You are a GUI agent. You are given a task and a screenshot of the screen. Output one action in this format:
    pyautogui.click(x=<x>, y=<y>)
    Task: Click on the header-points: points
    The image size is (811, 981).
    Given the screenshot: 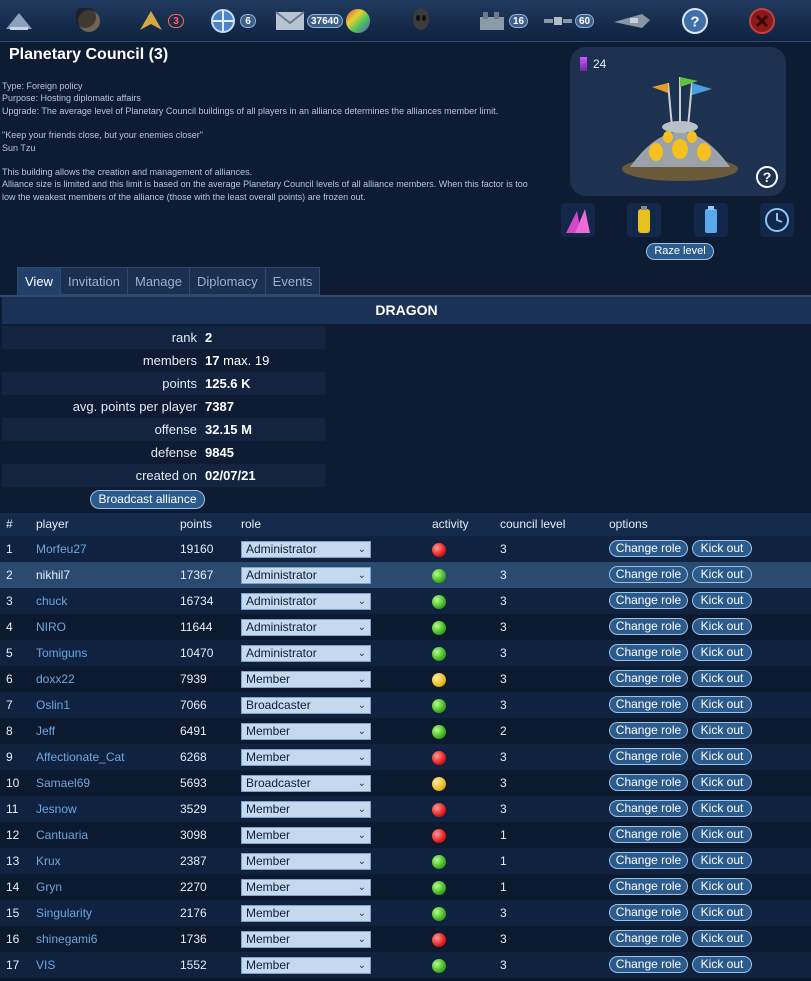 What is the action you would take?
    pyautogui.click(x=196, y=524)
    